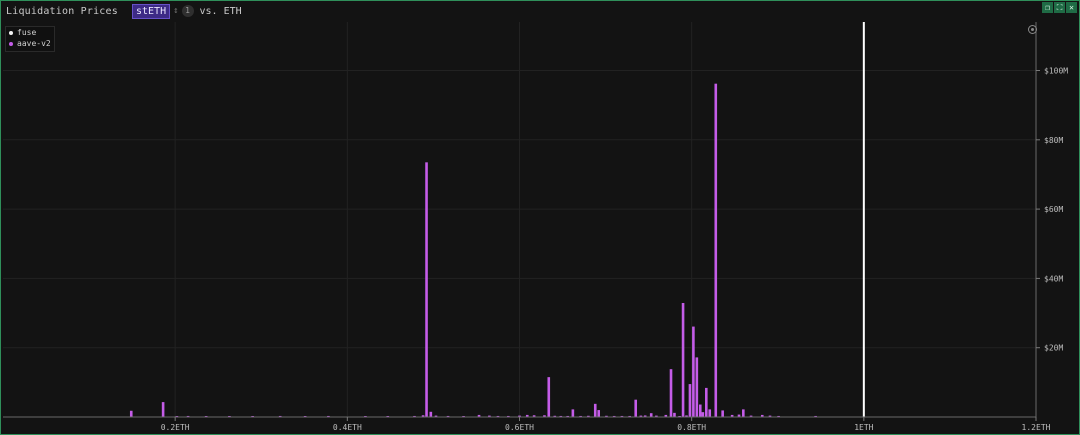 The height and width of the screenshot is (435, 1080). I want to click on x-tick-label: 1.2ETH, so click(1036, 427).